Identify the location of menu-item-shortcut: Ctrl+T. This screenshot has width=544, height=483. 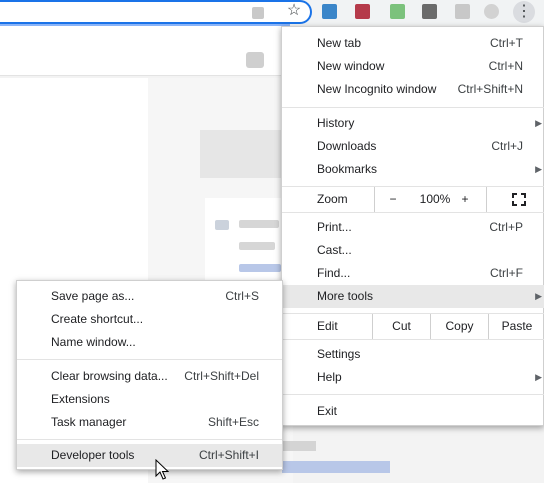
(506, 43).